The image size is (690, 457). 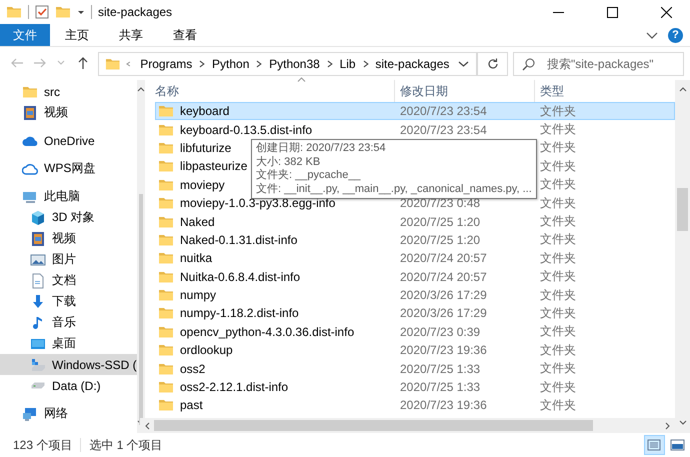 I want to click on file-name: keyboard, so click(x=205, y=111).